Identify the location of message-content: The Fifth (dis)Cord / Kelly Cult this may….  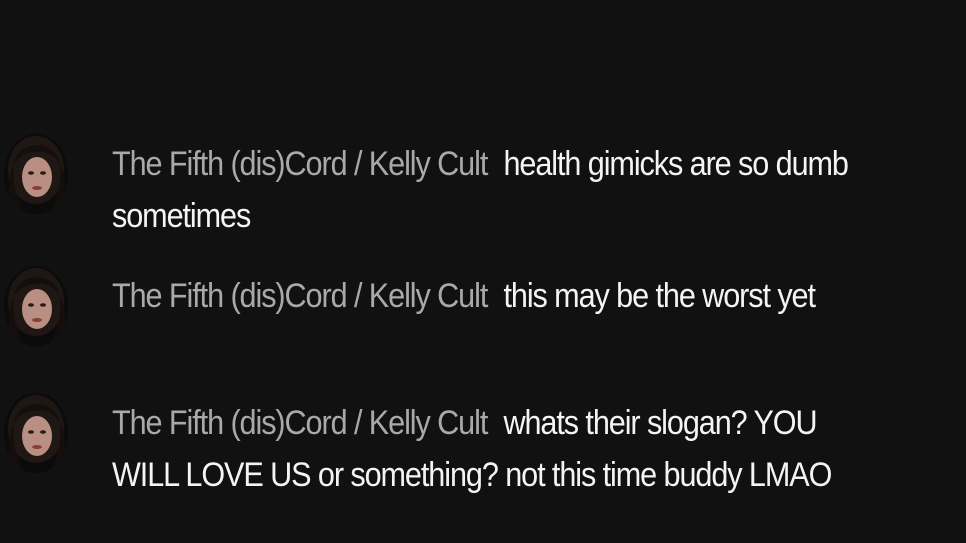
(494, 296).